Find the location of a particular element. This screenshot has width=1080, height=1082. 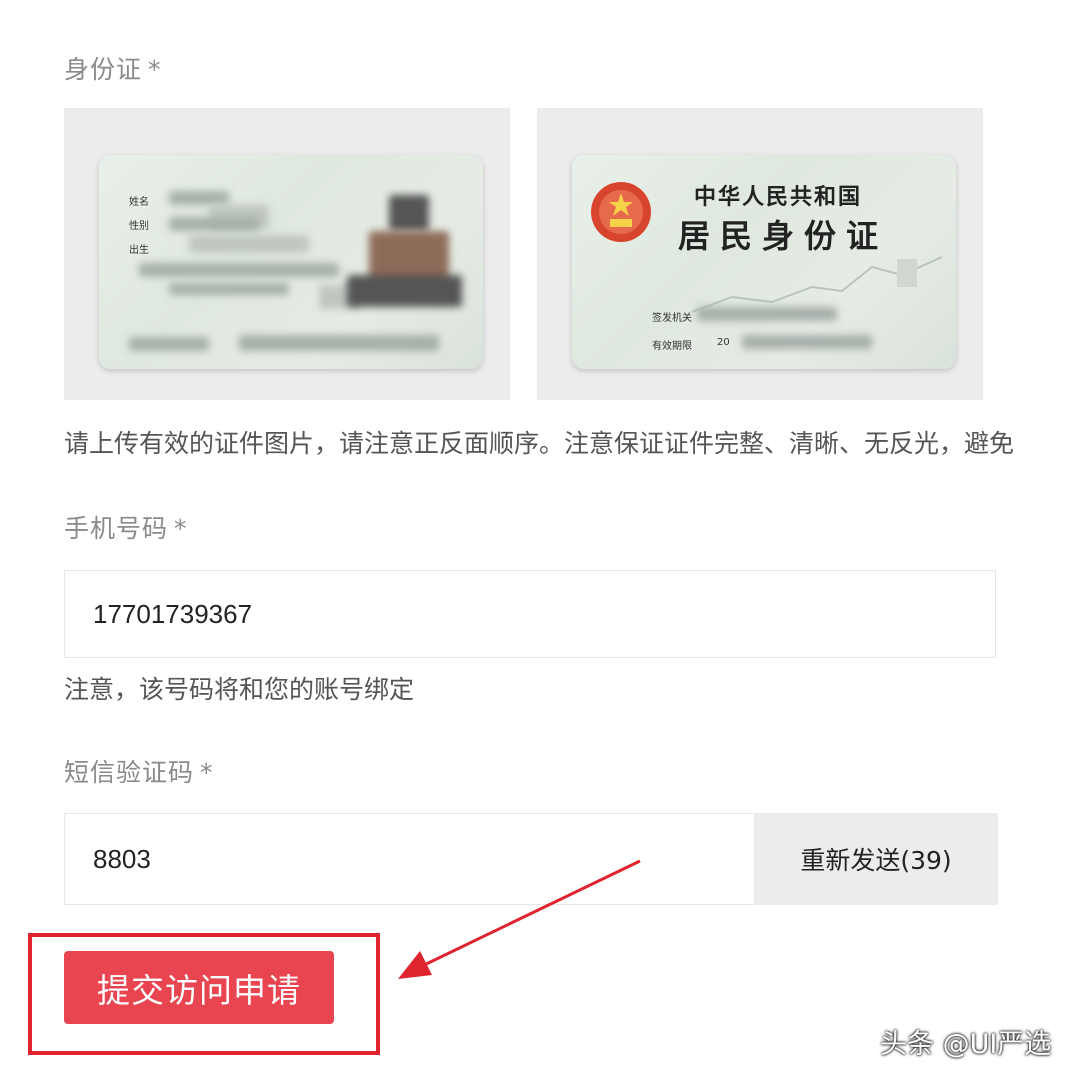

sms-code-input-value: 8803 is located at coordinates (122, 858).